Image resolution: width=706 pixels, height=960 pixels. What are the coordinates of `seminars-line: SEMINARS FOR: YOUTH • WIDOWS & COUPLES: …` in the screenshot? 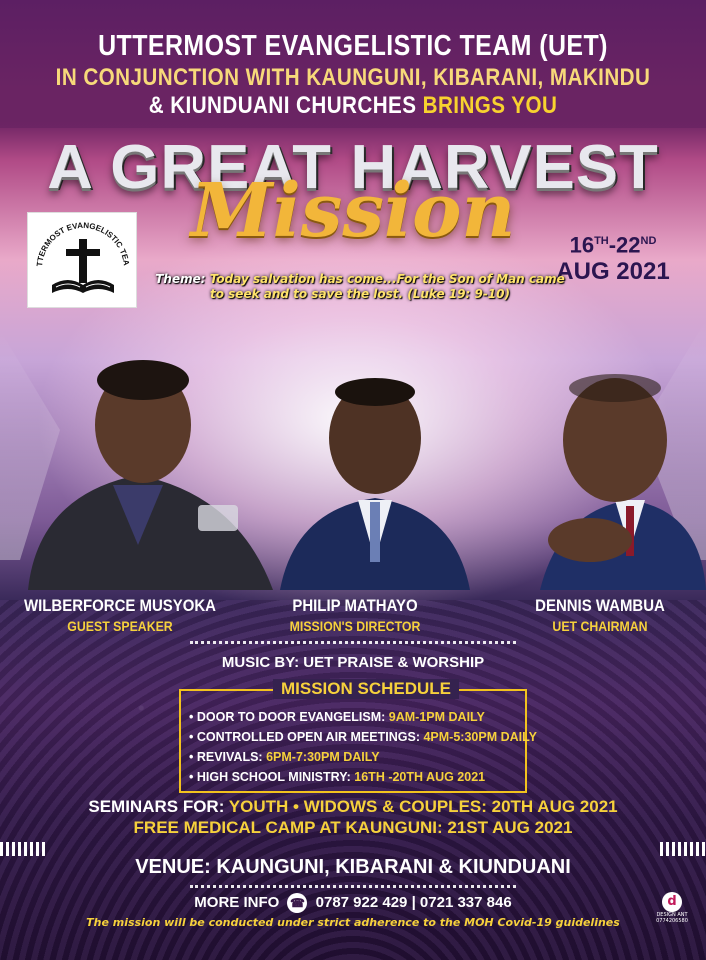 It's located at (353, 807).